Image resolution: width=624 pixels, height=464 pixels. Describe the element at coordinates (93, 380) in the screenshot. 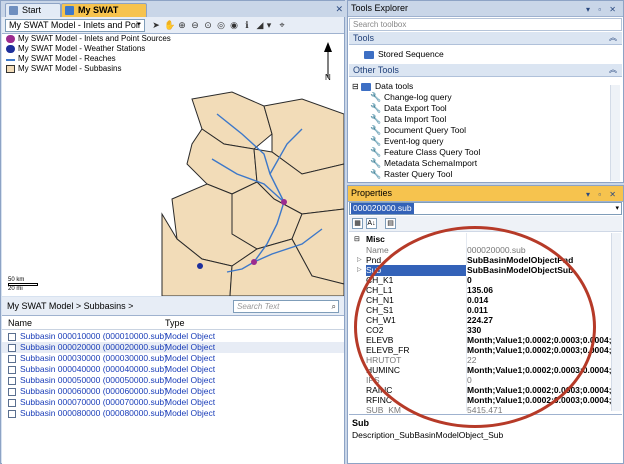

I see `row-name: Subbasin 000050000 (000050000.sub)` at that location.